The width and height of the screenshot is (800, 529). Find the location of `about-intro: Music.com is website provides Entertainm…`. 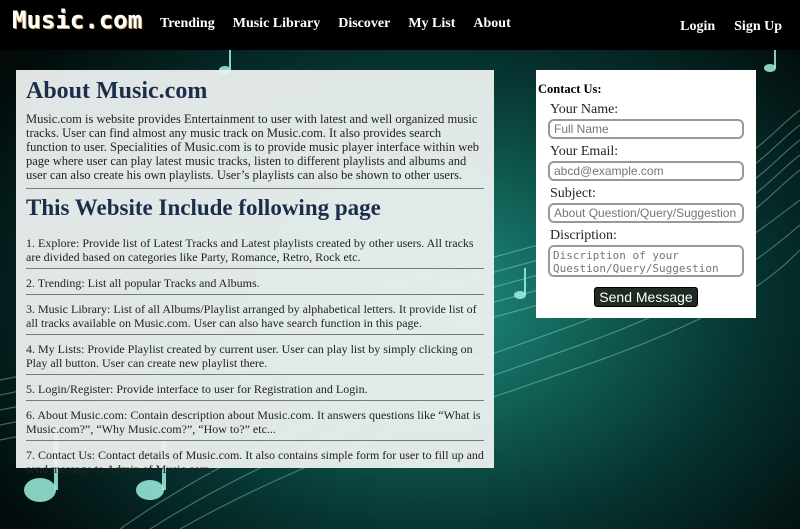

about-intro: Music.com is website provides Entertainm… is located at coordinates (253, 147).